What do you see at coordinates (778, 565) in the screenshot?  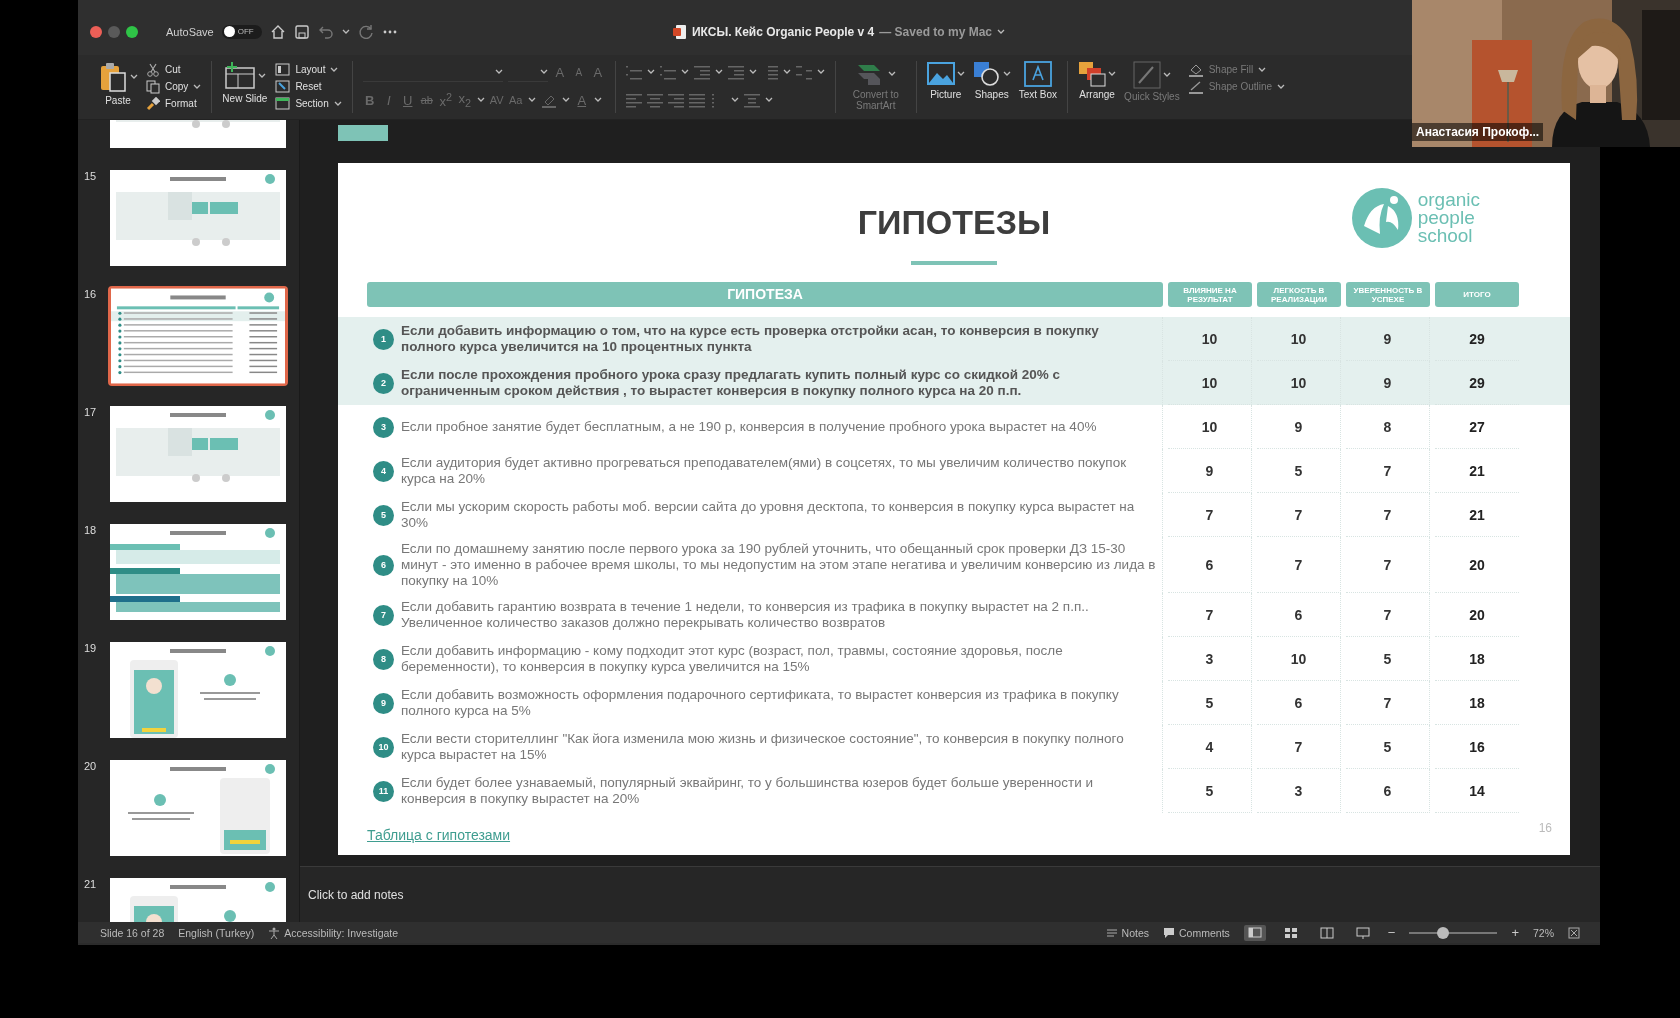 I see `table-cell: Если по домашнему занятию после первого урока за 190 рублей уточнить, что обещанный срок проверки ДЗ 15-30 минут - это именно в рабочее время школы, то мы недопустим на этом этапе негатива и увеличим конверсию из лида в покупку на 10%` at bounding box center [778, 565].